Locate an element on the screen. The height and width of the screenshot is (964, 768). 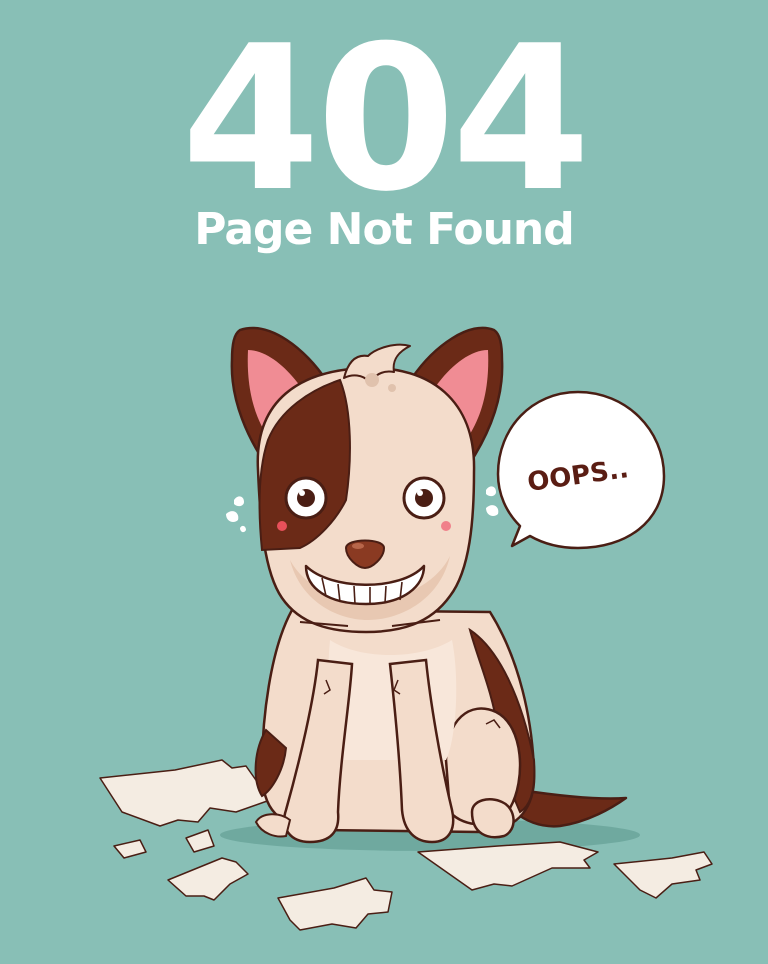
dog-eye-left is located at coordinates (306, 498).